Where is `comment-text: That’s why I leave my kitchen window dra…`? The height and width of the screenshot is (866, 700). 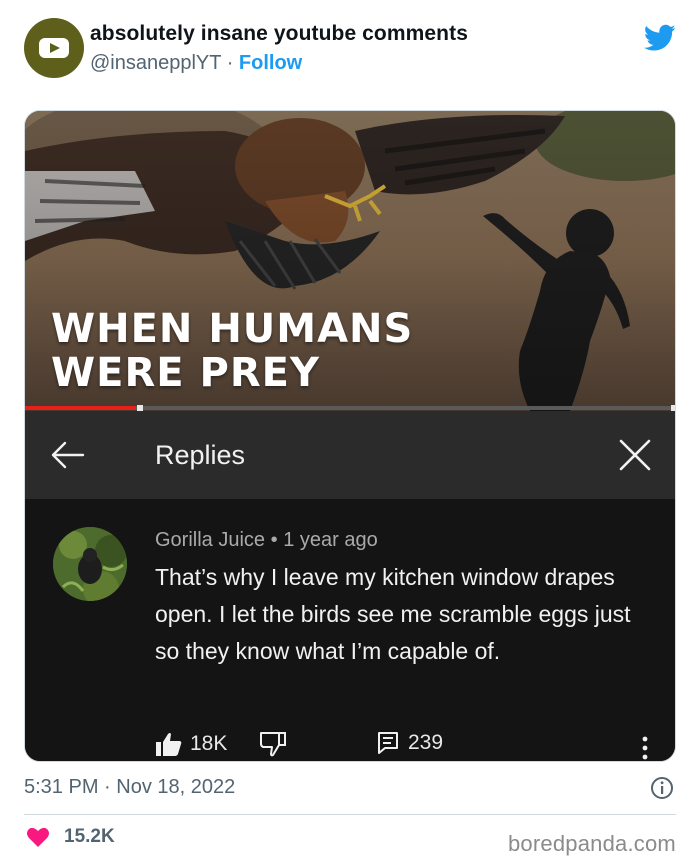 comment-text: That’s why I leave my kitchen window dra… is located at coordinates (393, 614).